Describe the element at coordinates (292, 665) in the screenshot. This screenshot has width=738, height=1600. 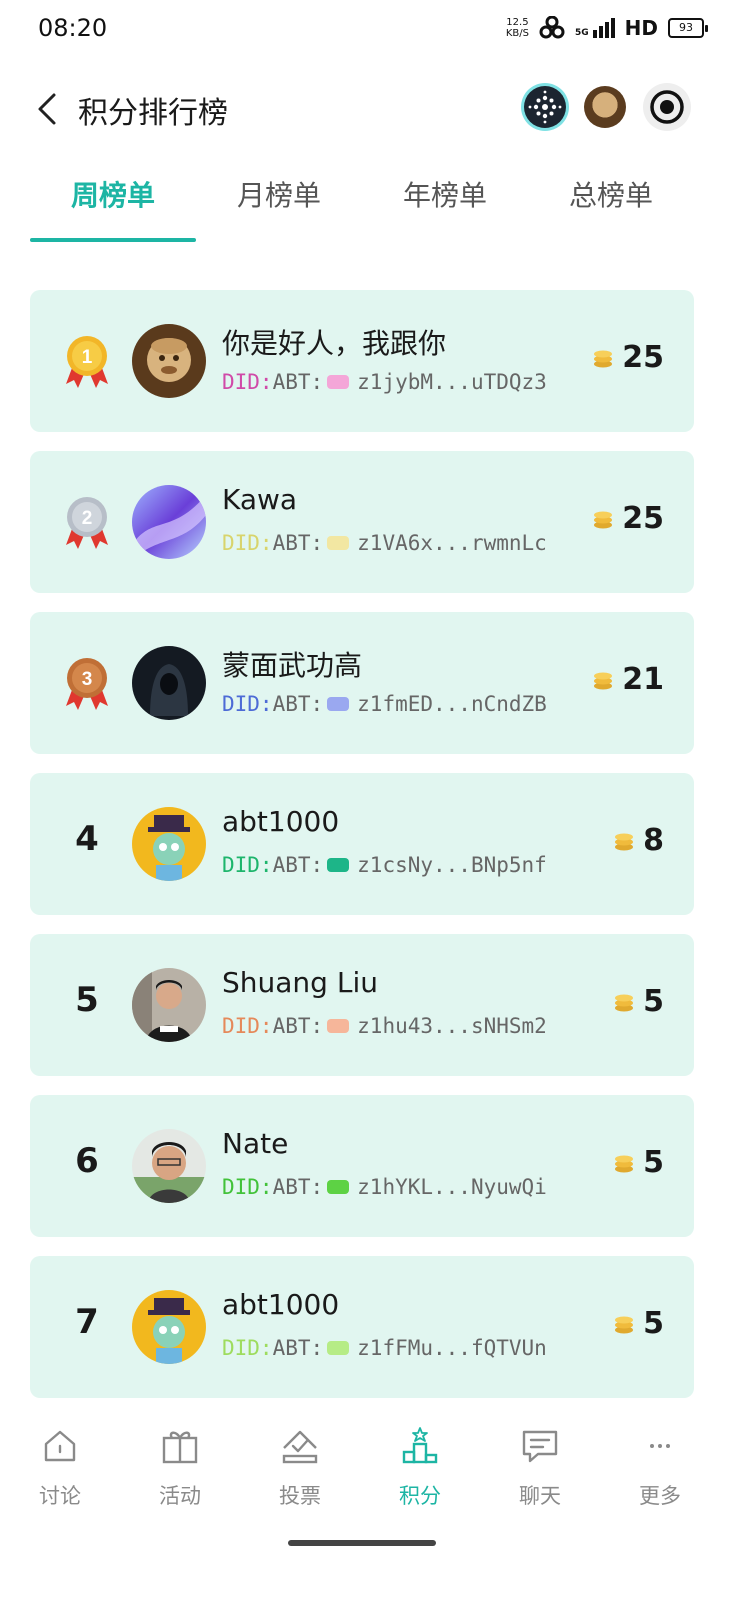
I see `user-name: 蒙面武功高` at that location.